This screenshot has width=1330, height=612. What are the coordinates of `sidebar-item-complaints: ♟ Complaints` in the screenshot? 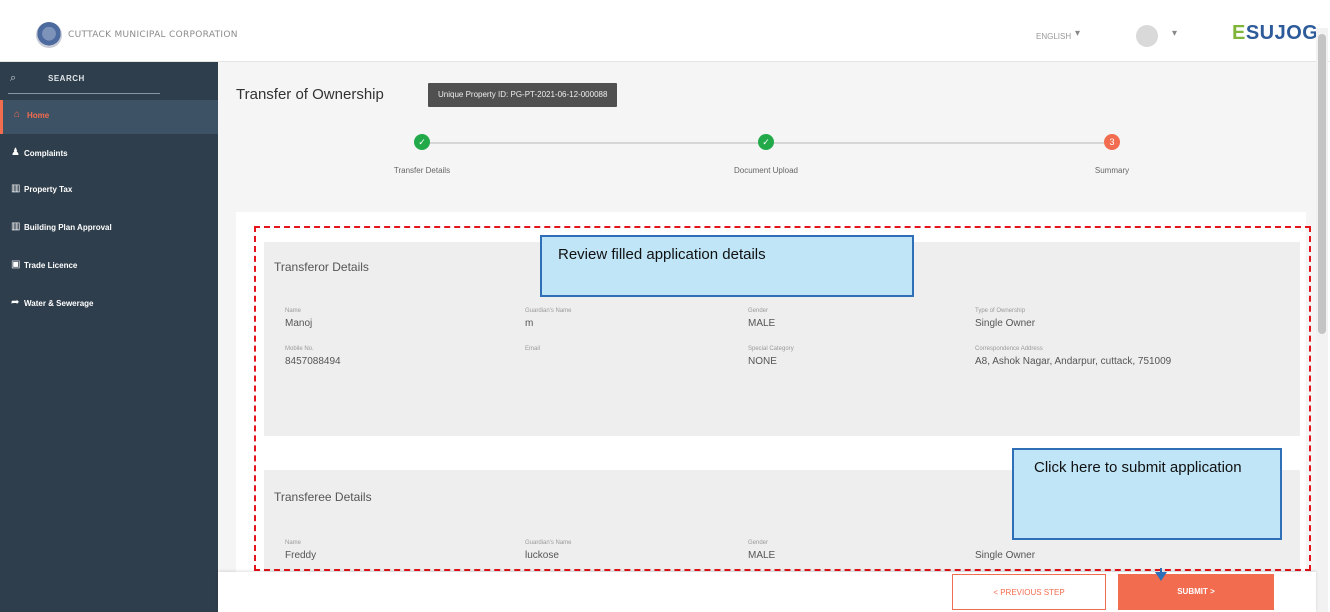 It's located at (109, 155).